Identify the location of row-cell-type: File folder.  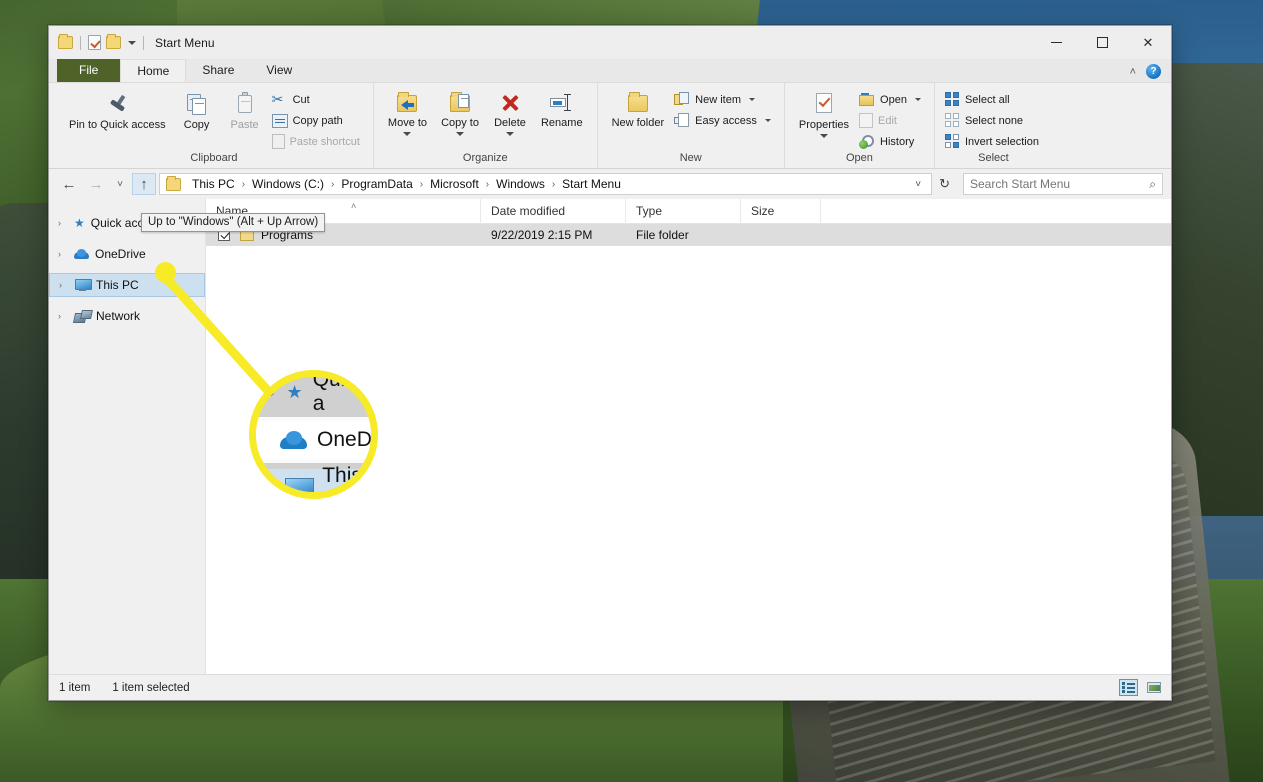
(662, 235).